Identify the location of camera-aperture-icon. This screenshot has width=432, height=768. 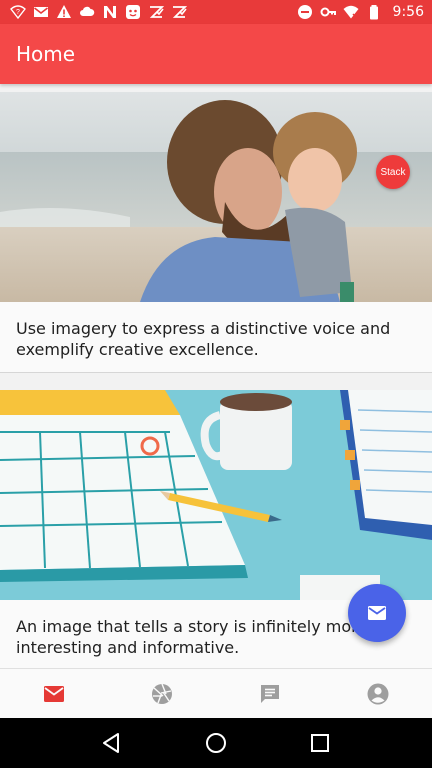
(162, 693).